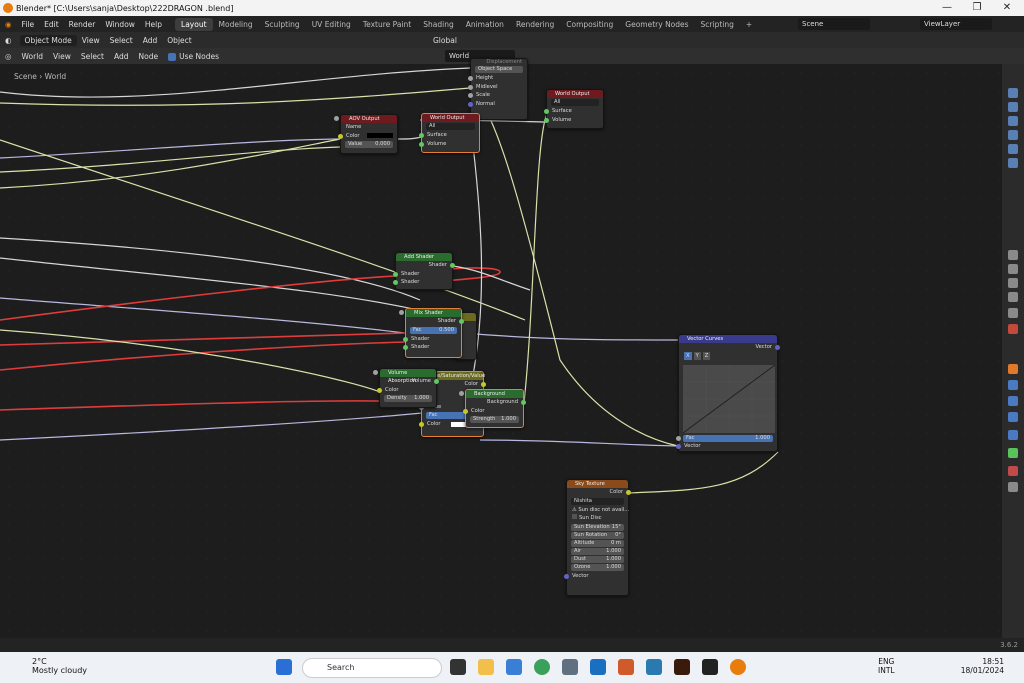 The width and height of the screenshot is (1024, 683). What do you see at coordinates (493, 411) in the screenshot?
I see `background-color-socket: Color` at bounding box center [493, 411].